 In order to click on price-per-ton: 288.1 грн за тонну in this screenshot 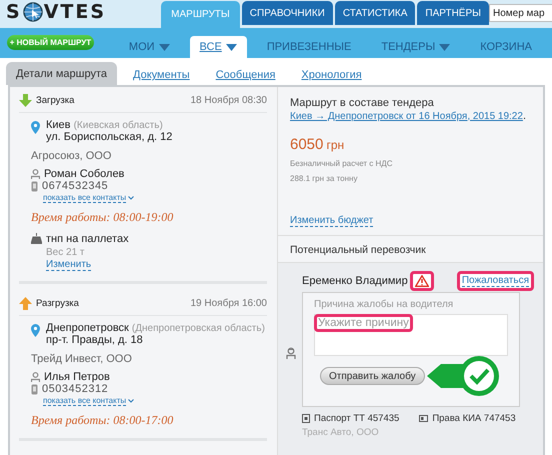, I will do `click(324, 179)`.